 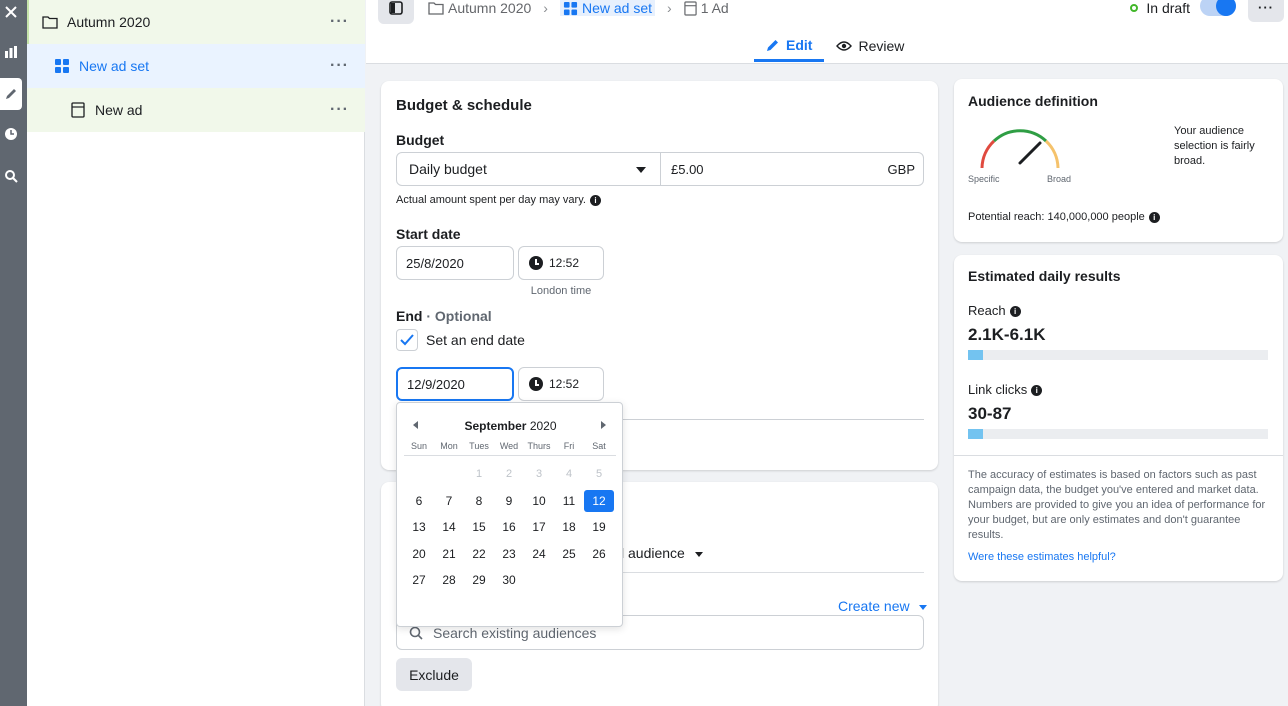 What do you see at coordinates (11, 14) in the screenshot?
I see `close-icon` at bounding box center [11, 14].